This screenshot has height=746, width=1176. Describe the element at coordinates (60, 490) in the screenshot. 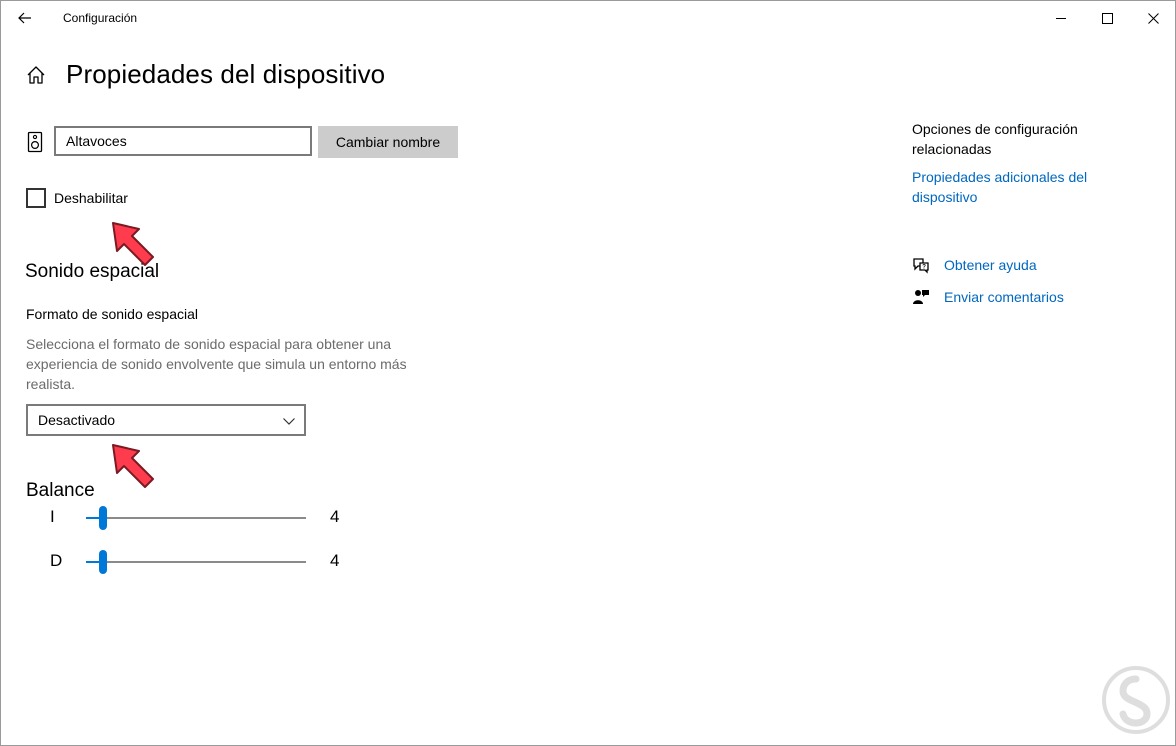

I see `balance-section-title: Balance` at that location.